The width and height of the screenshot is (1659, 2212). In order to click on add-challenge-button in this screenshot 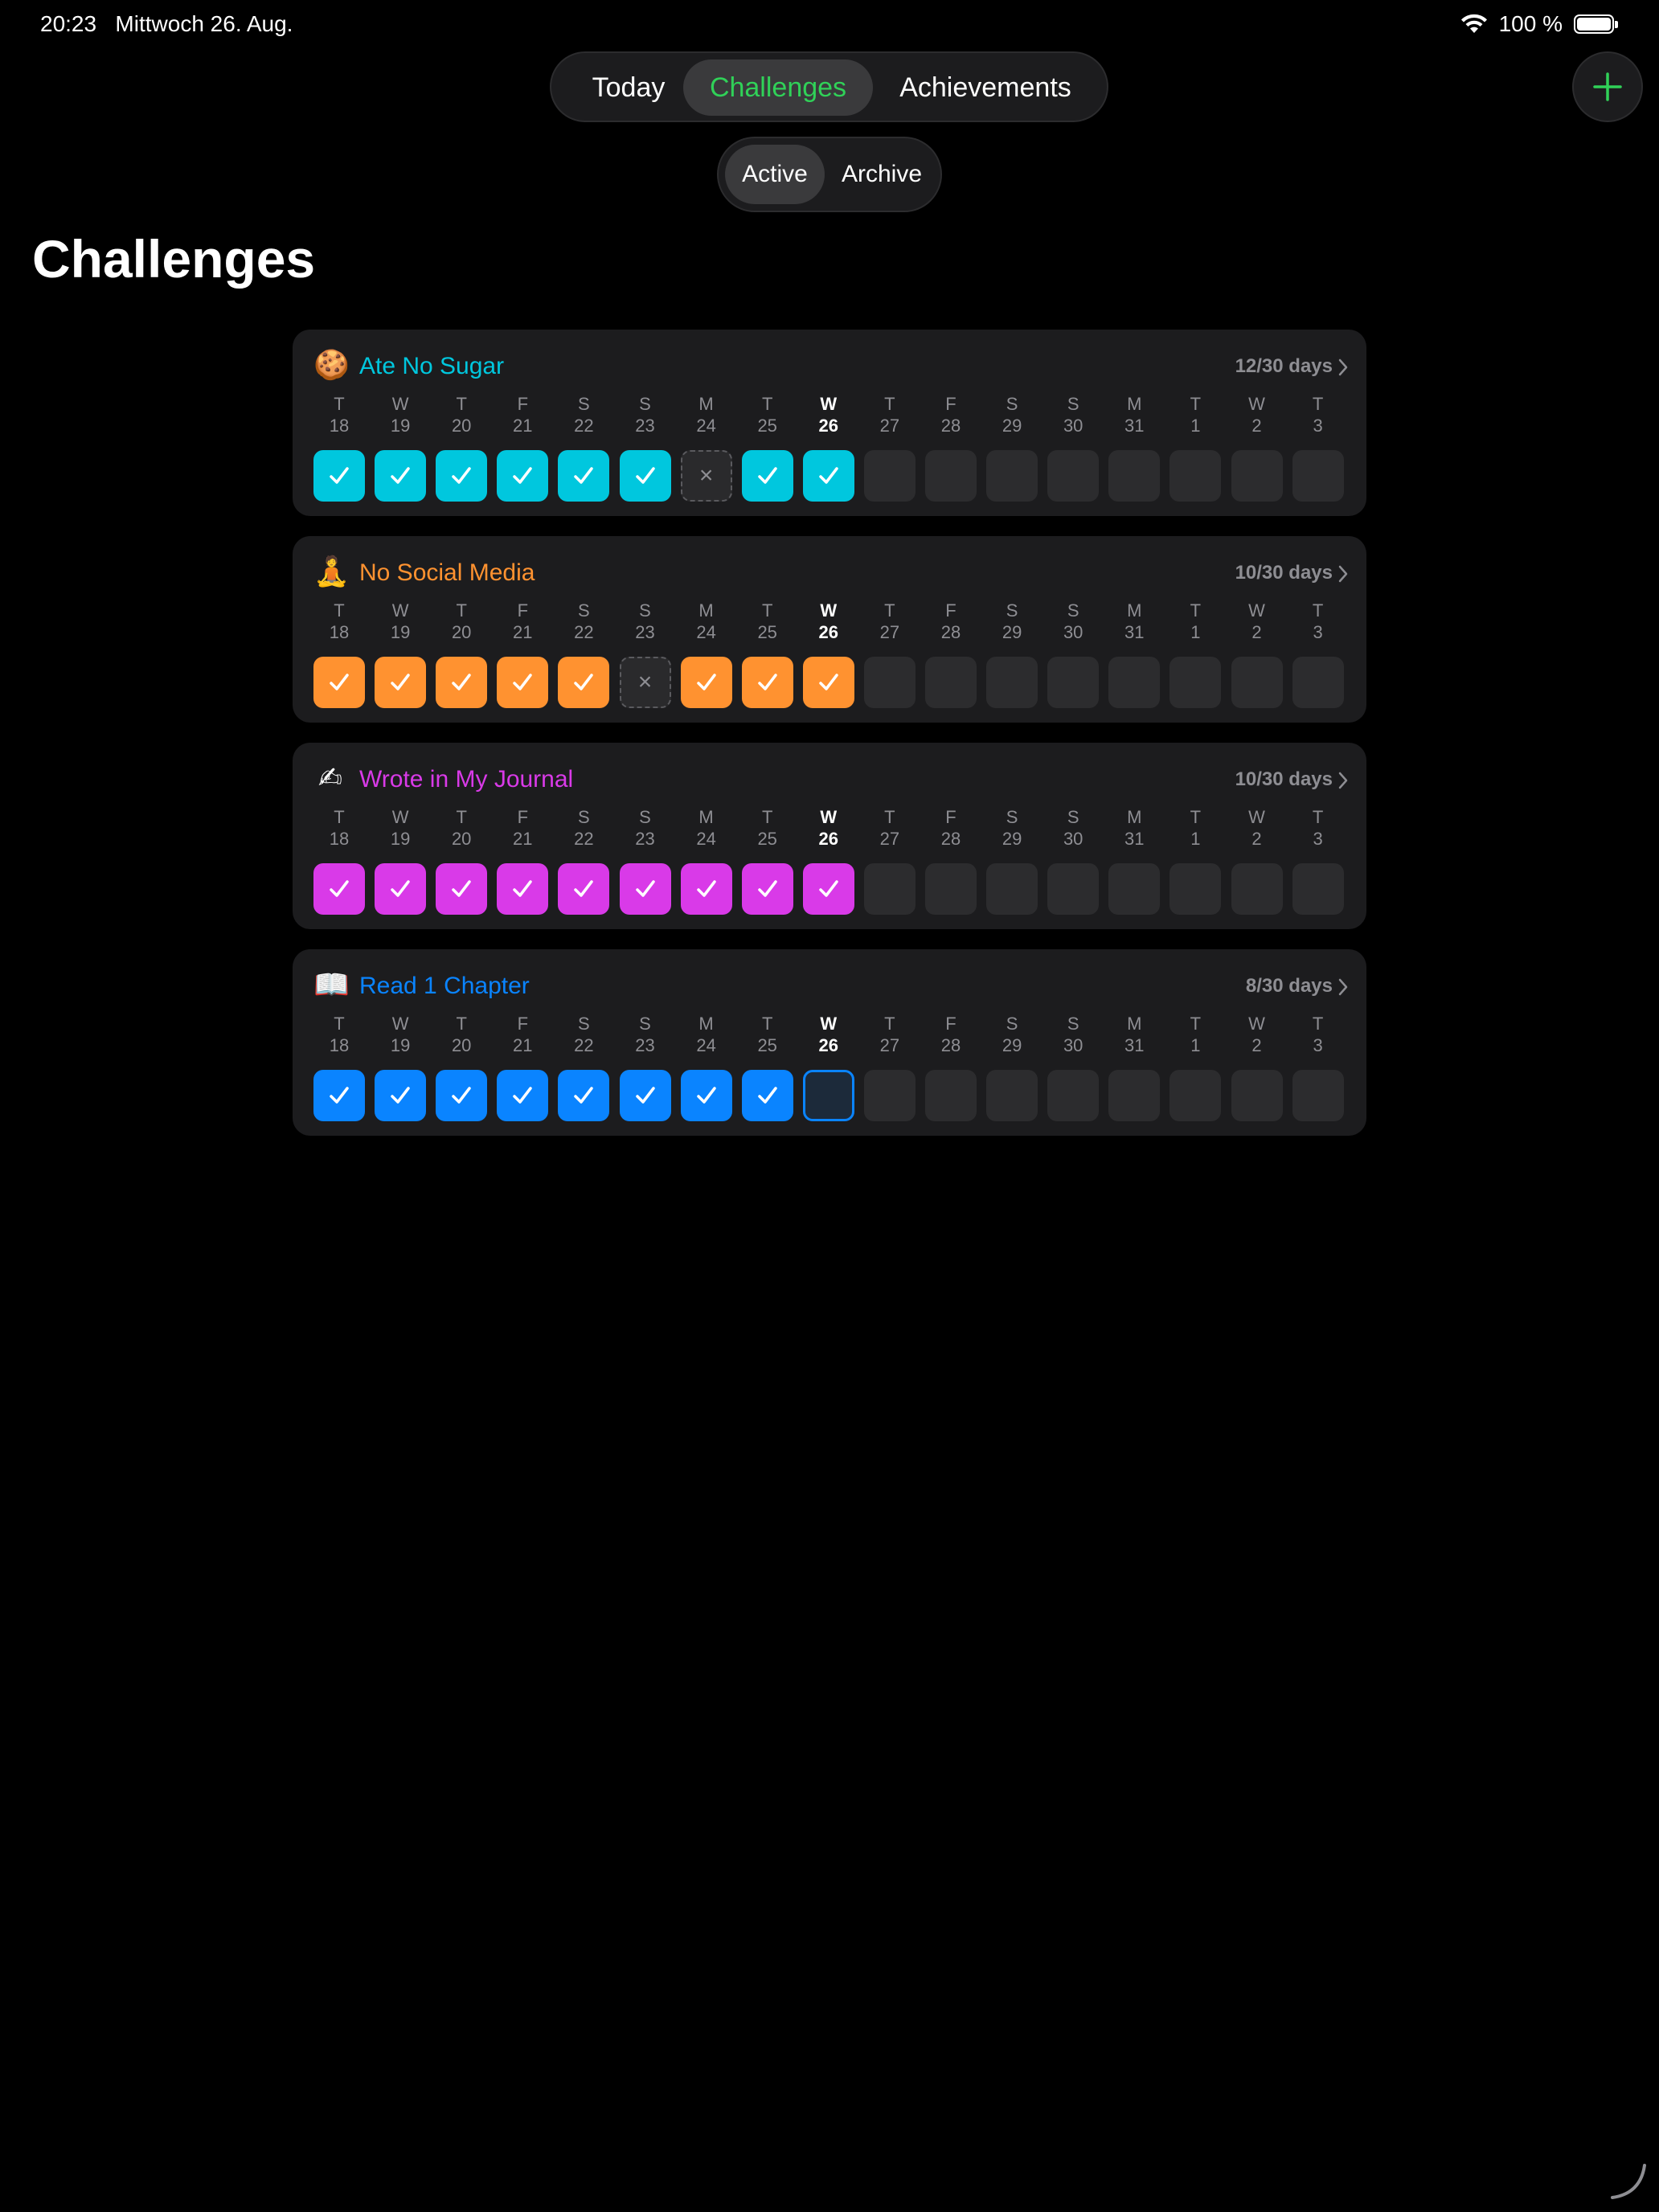, I will do `click(1607, 86)`.